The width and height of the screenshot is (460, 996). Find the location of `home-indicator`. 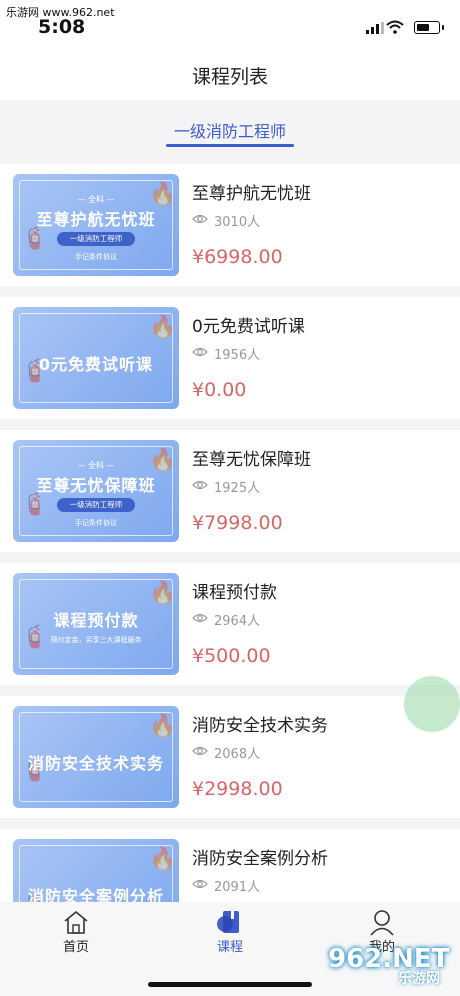

home-indicator is located at coordinates (230, 984).